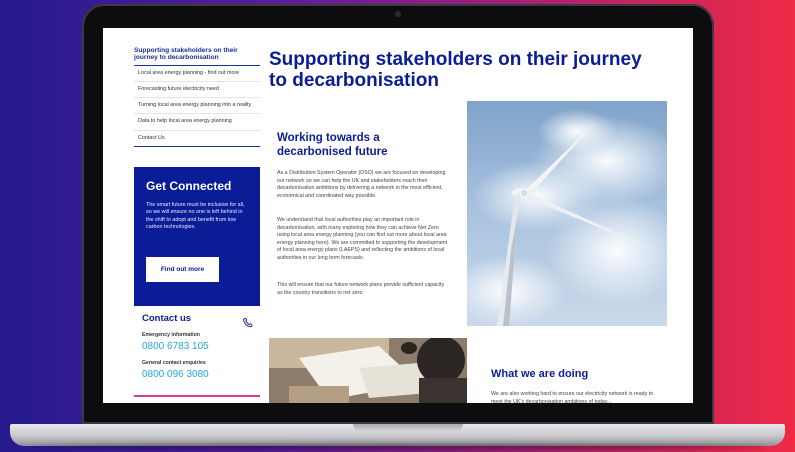 The image size is (795, 452). I want to click on camera-icon, so click(398, 14).